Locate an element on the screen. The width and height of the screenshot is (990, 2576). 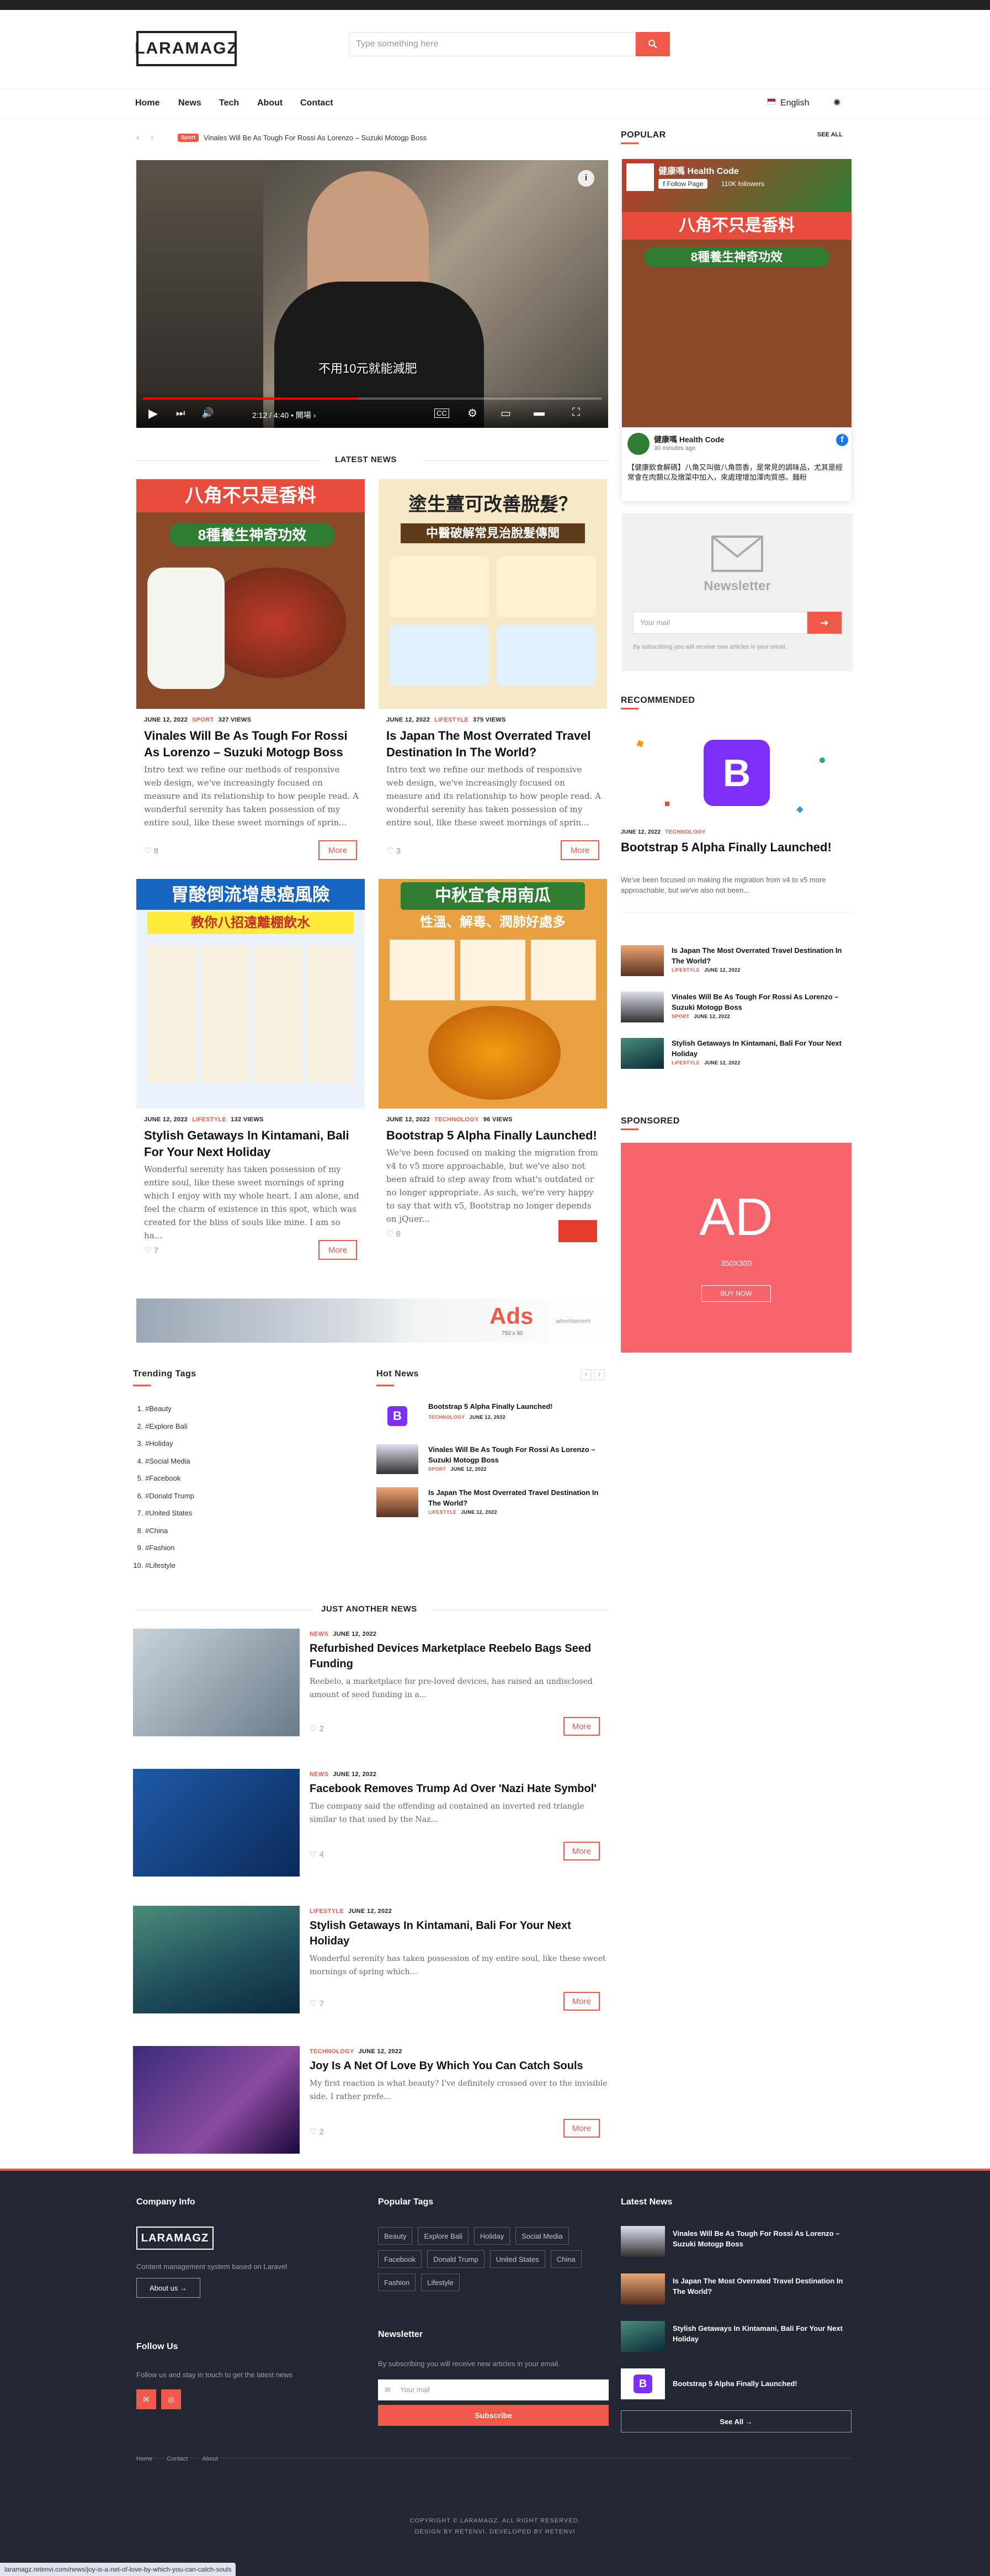
footer-link-home: Home is located at coordinates (144, 2459).